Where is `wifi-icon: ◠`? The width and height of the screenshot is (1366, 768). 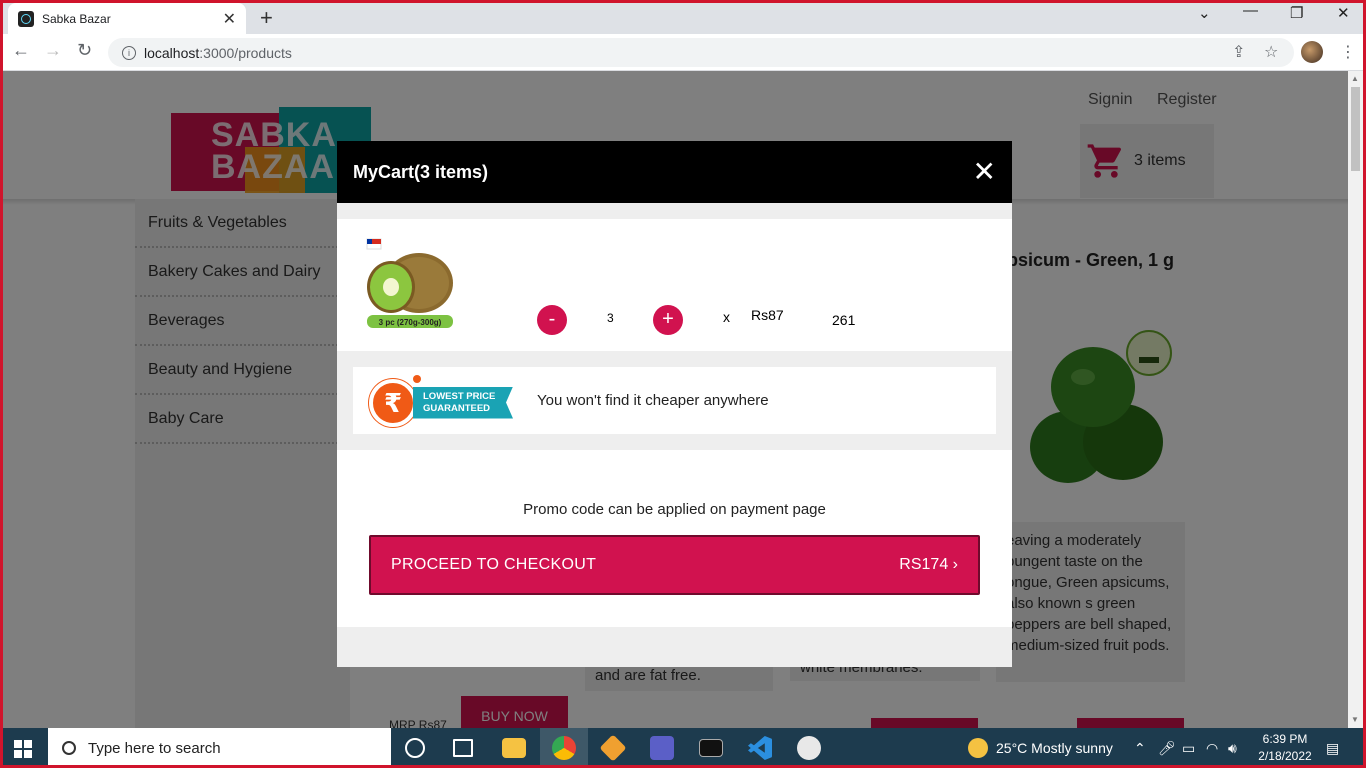
wifi-icon: ◠ is located at coordinates (1212, 748).